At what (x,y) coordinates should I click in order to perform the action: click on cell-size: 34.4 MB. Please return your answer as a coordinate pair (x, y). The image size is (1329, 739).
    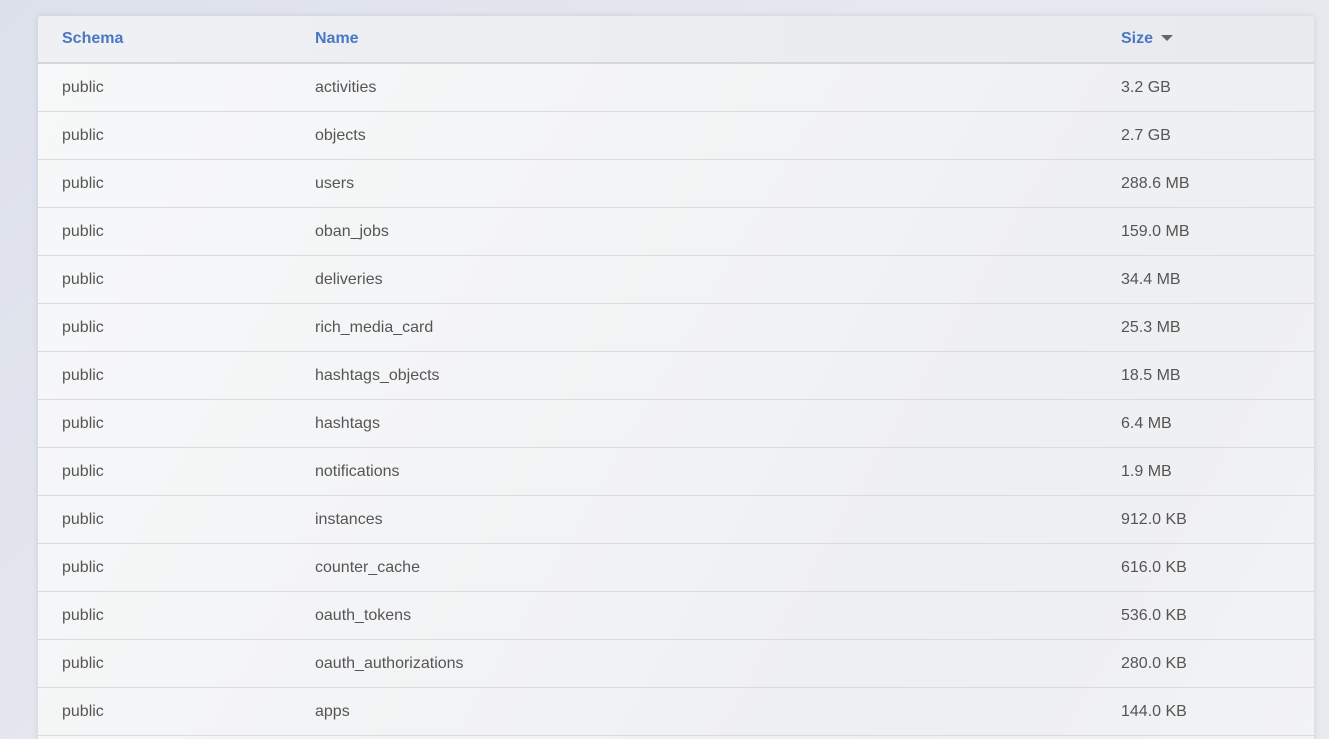
    Looking at the image, I should click on (1205, 279).